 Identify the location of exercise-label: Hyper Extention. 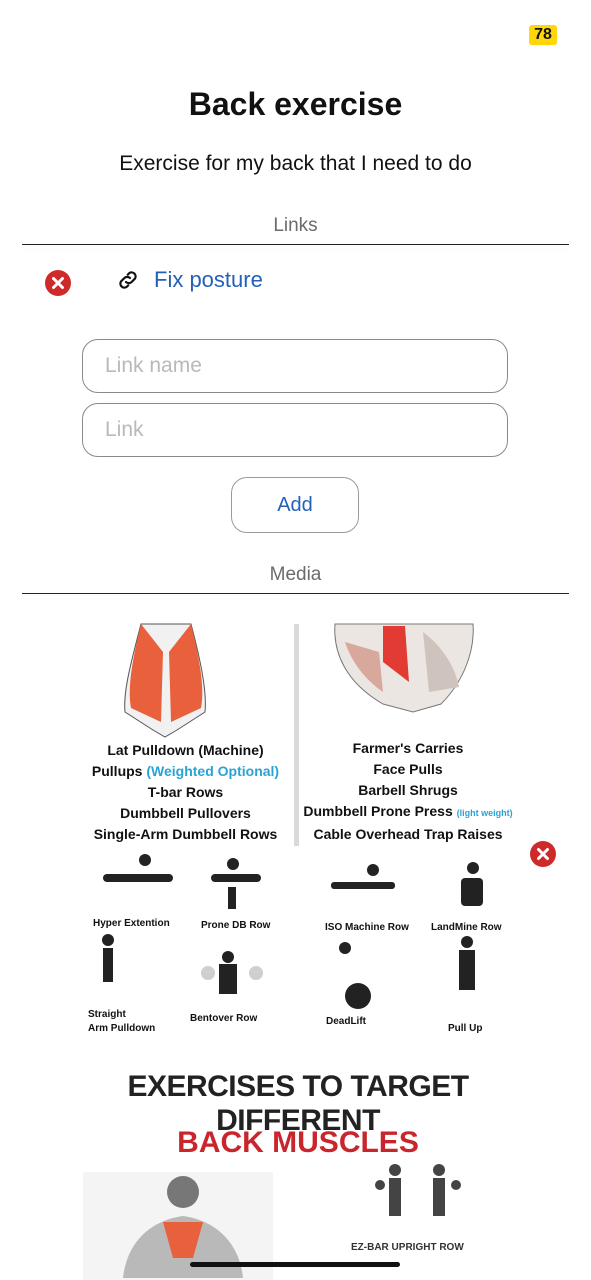
(131, 923).